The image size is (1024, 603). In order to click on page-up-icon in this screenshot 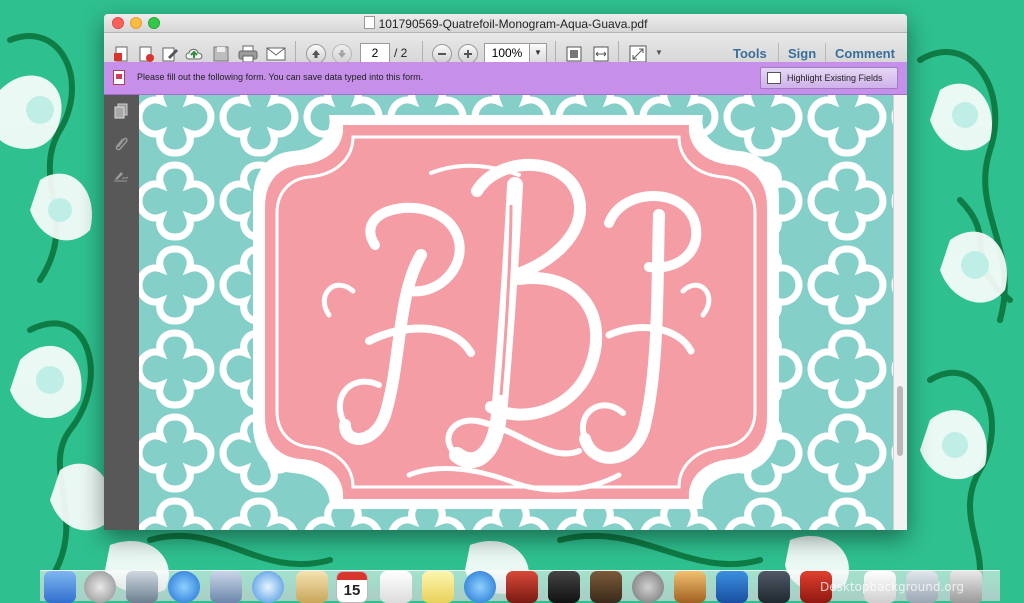, I will do `click(316, 54)`.